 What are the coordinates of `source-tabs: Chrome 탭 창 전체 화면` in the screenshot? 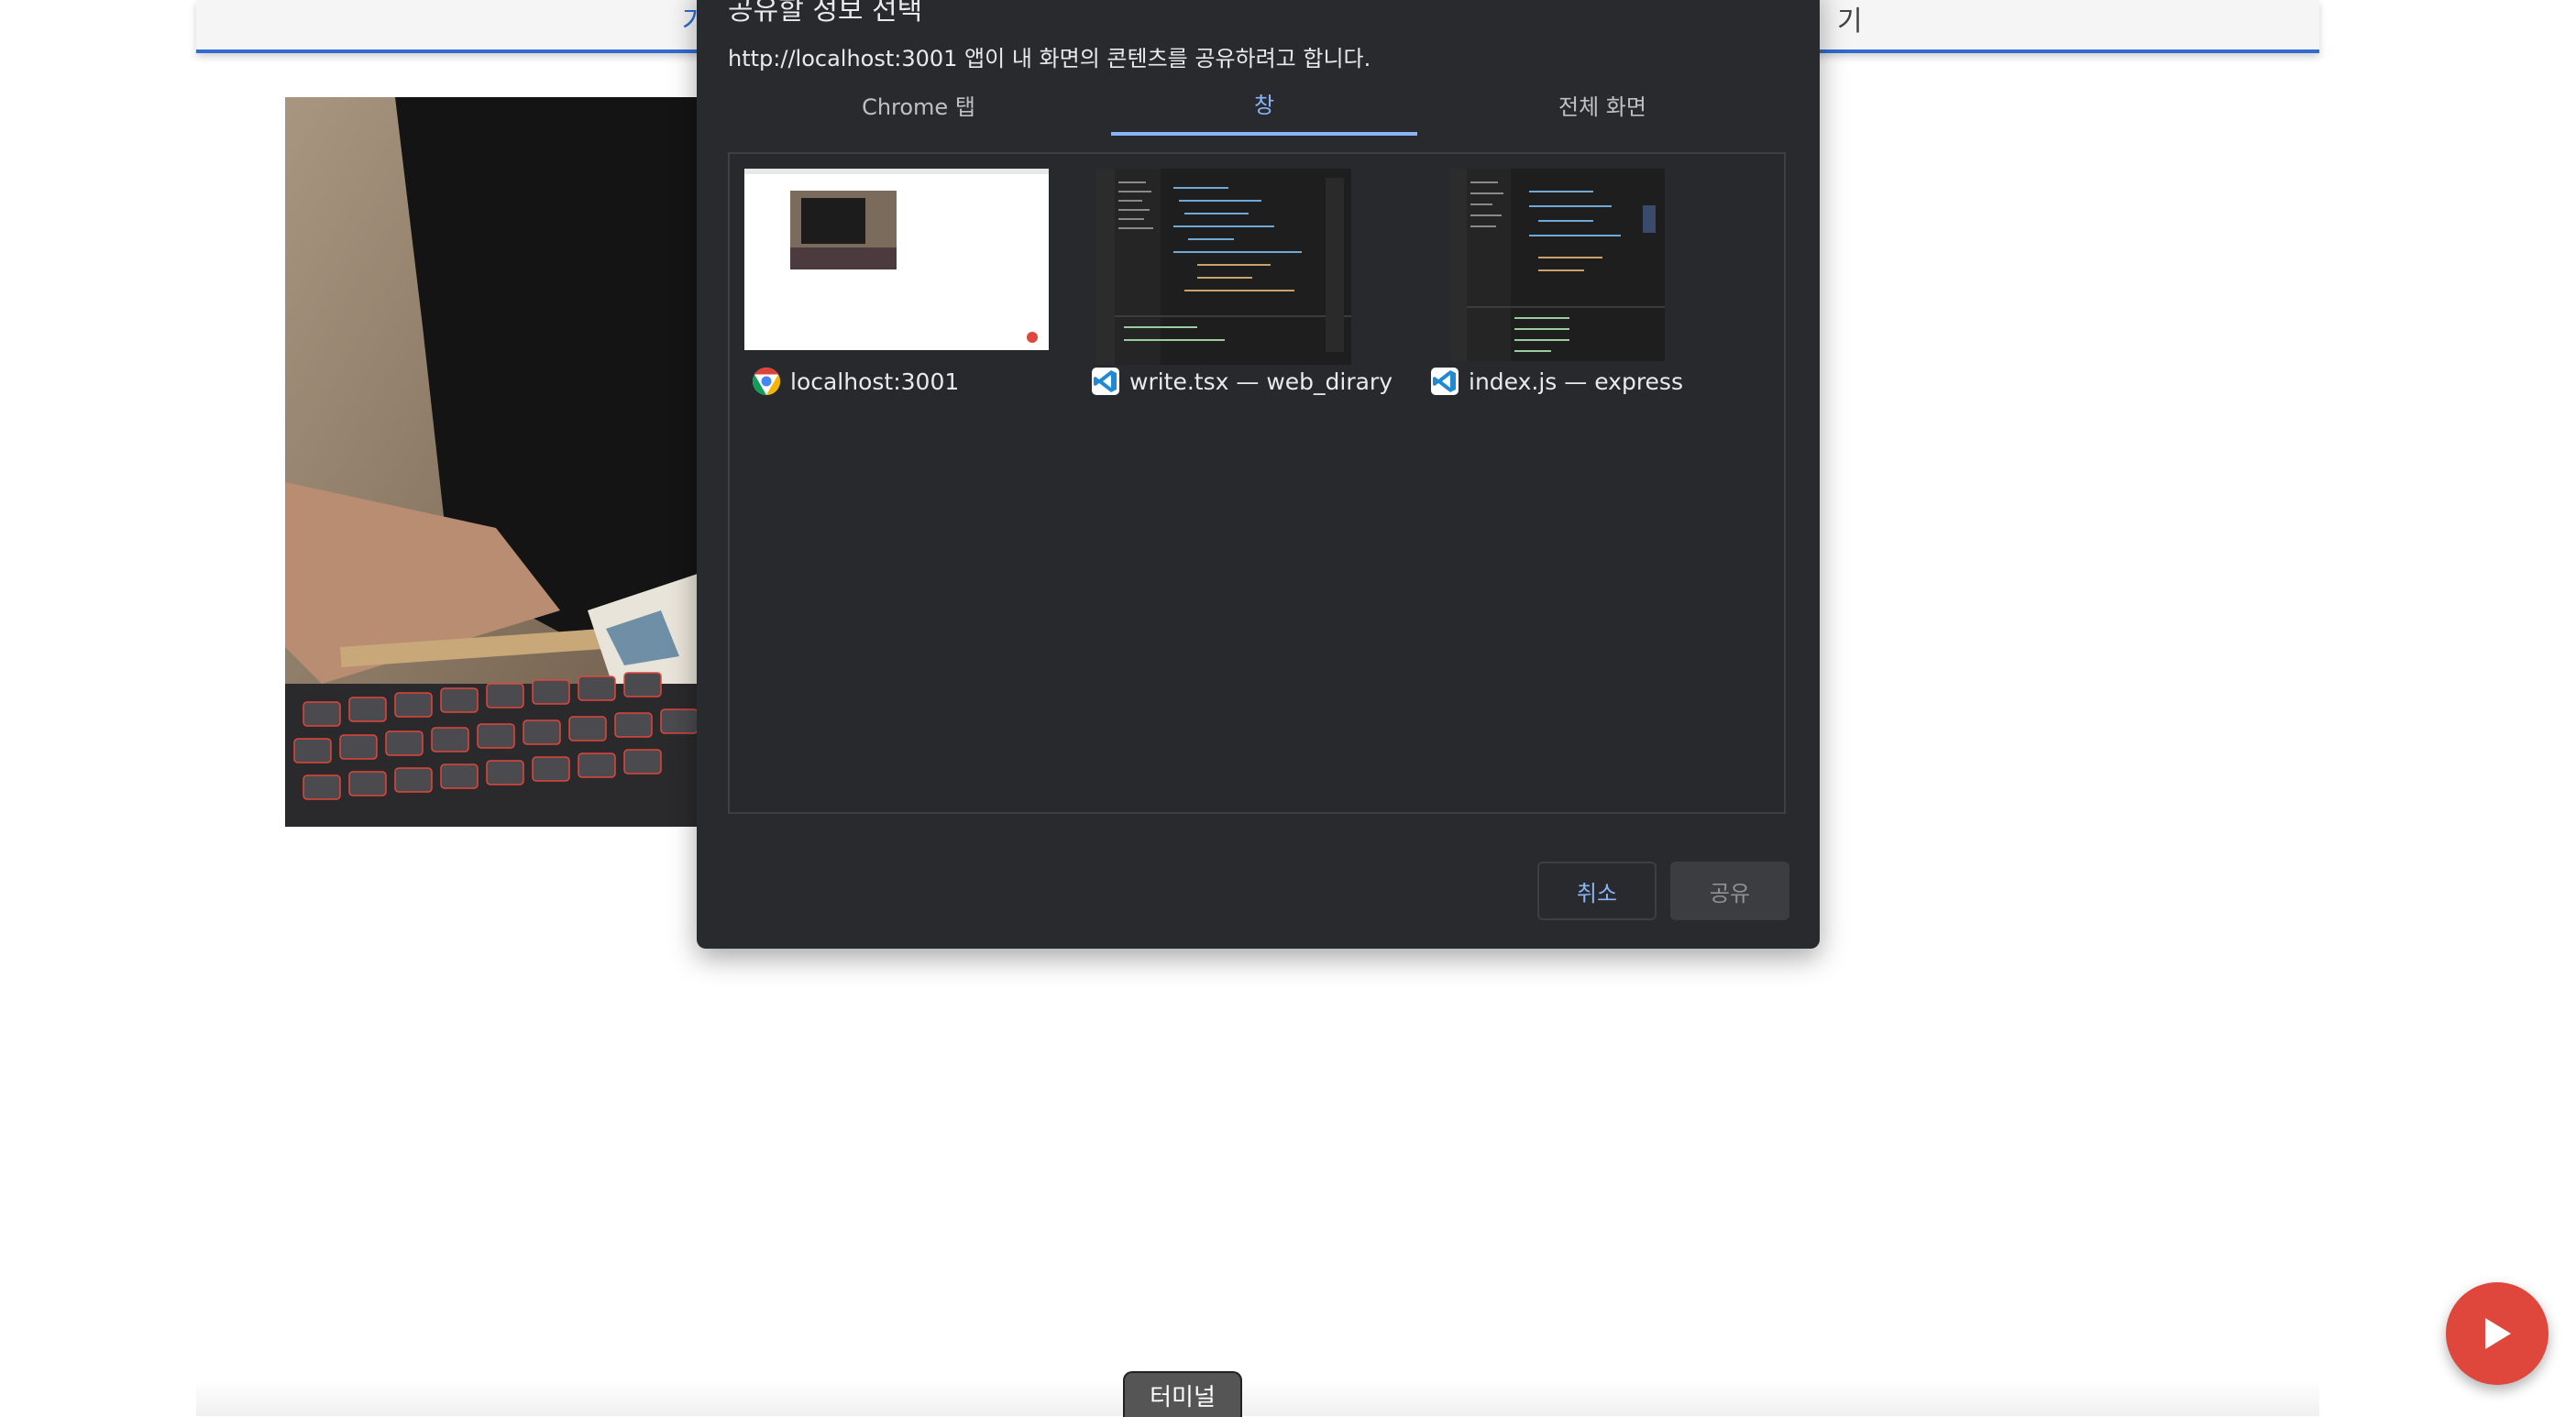 It's located at (1258, 104).